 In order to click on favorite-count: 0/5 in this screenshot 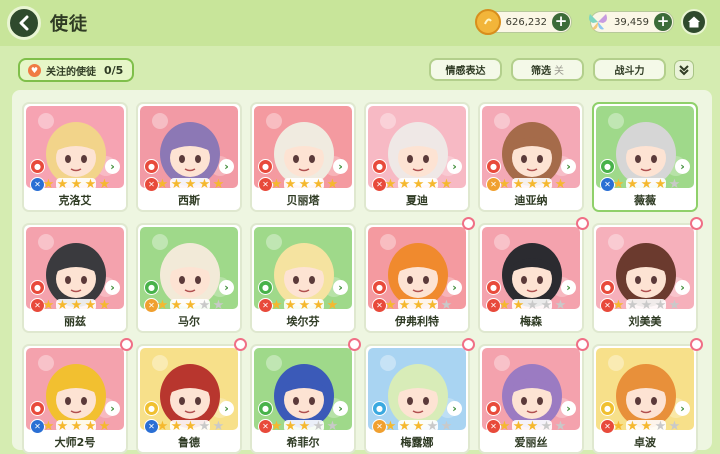, I will do `click(114, 70)`.